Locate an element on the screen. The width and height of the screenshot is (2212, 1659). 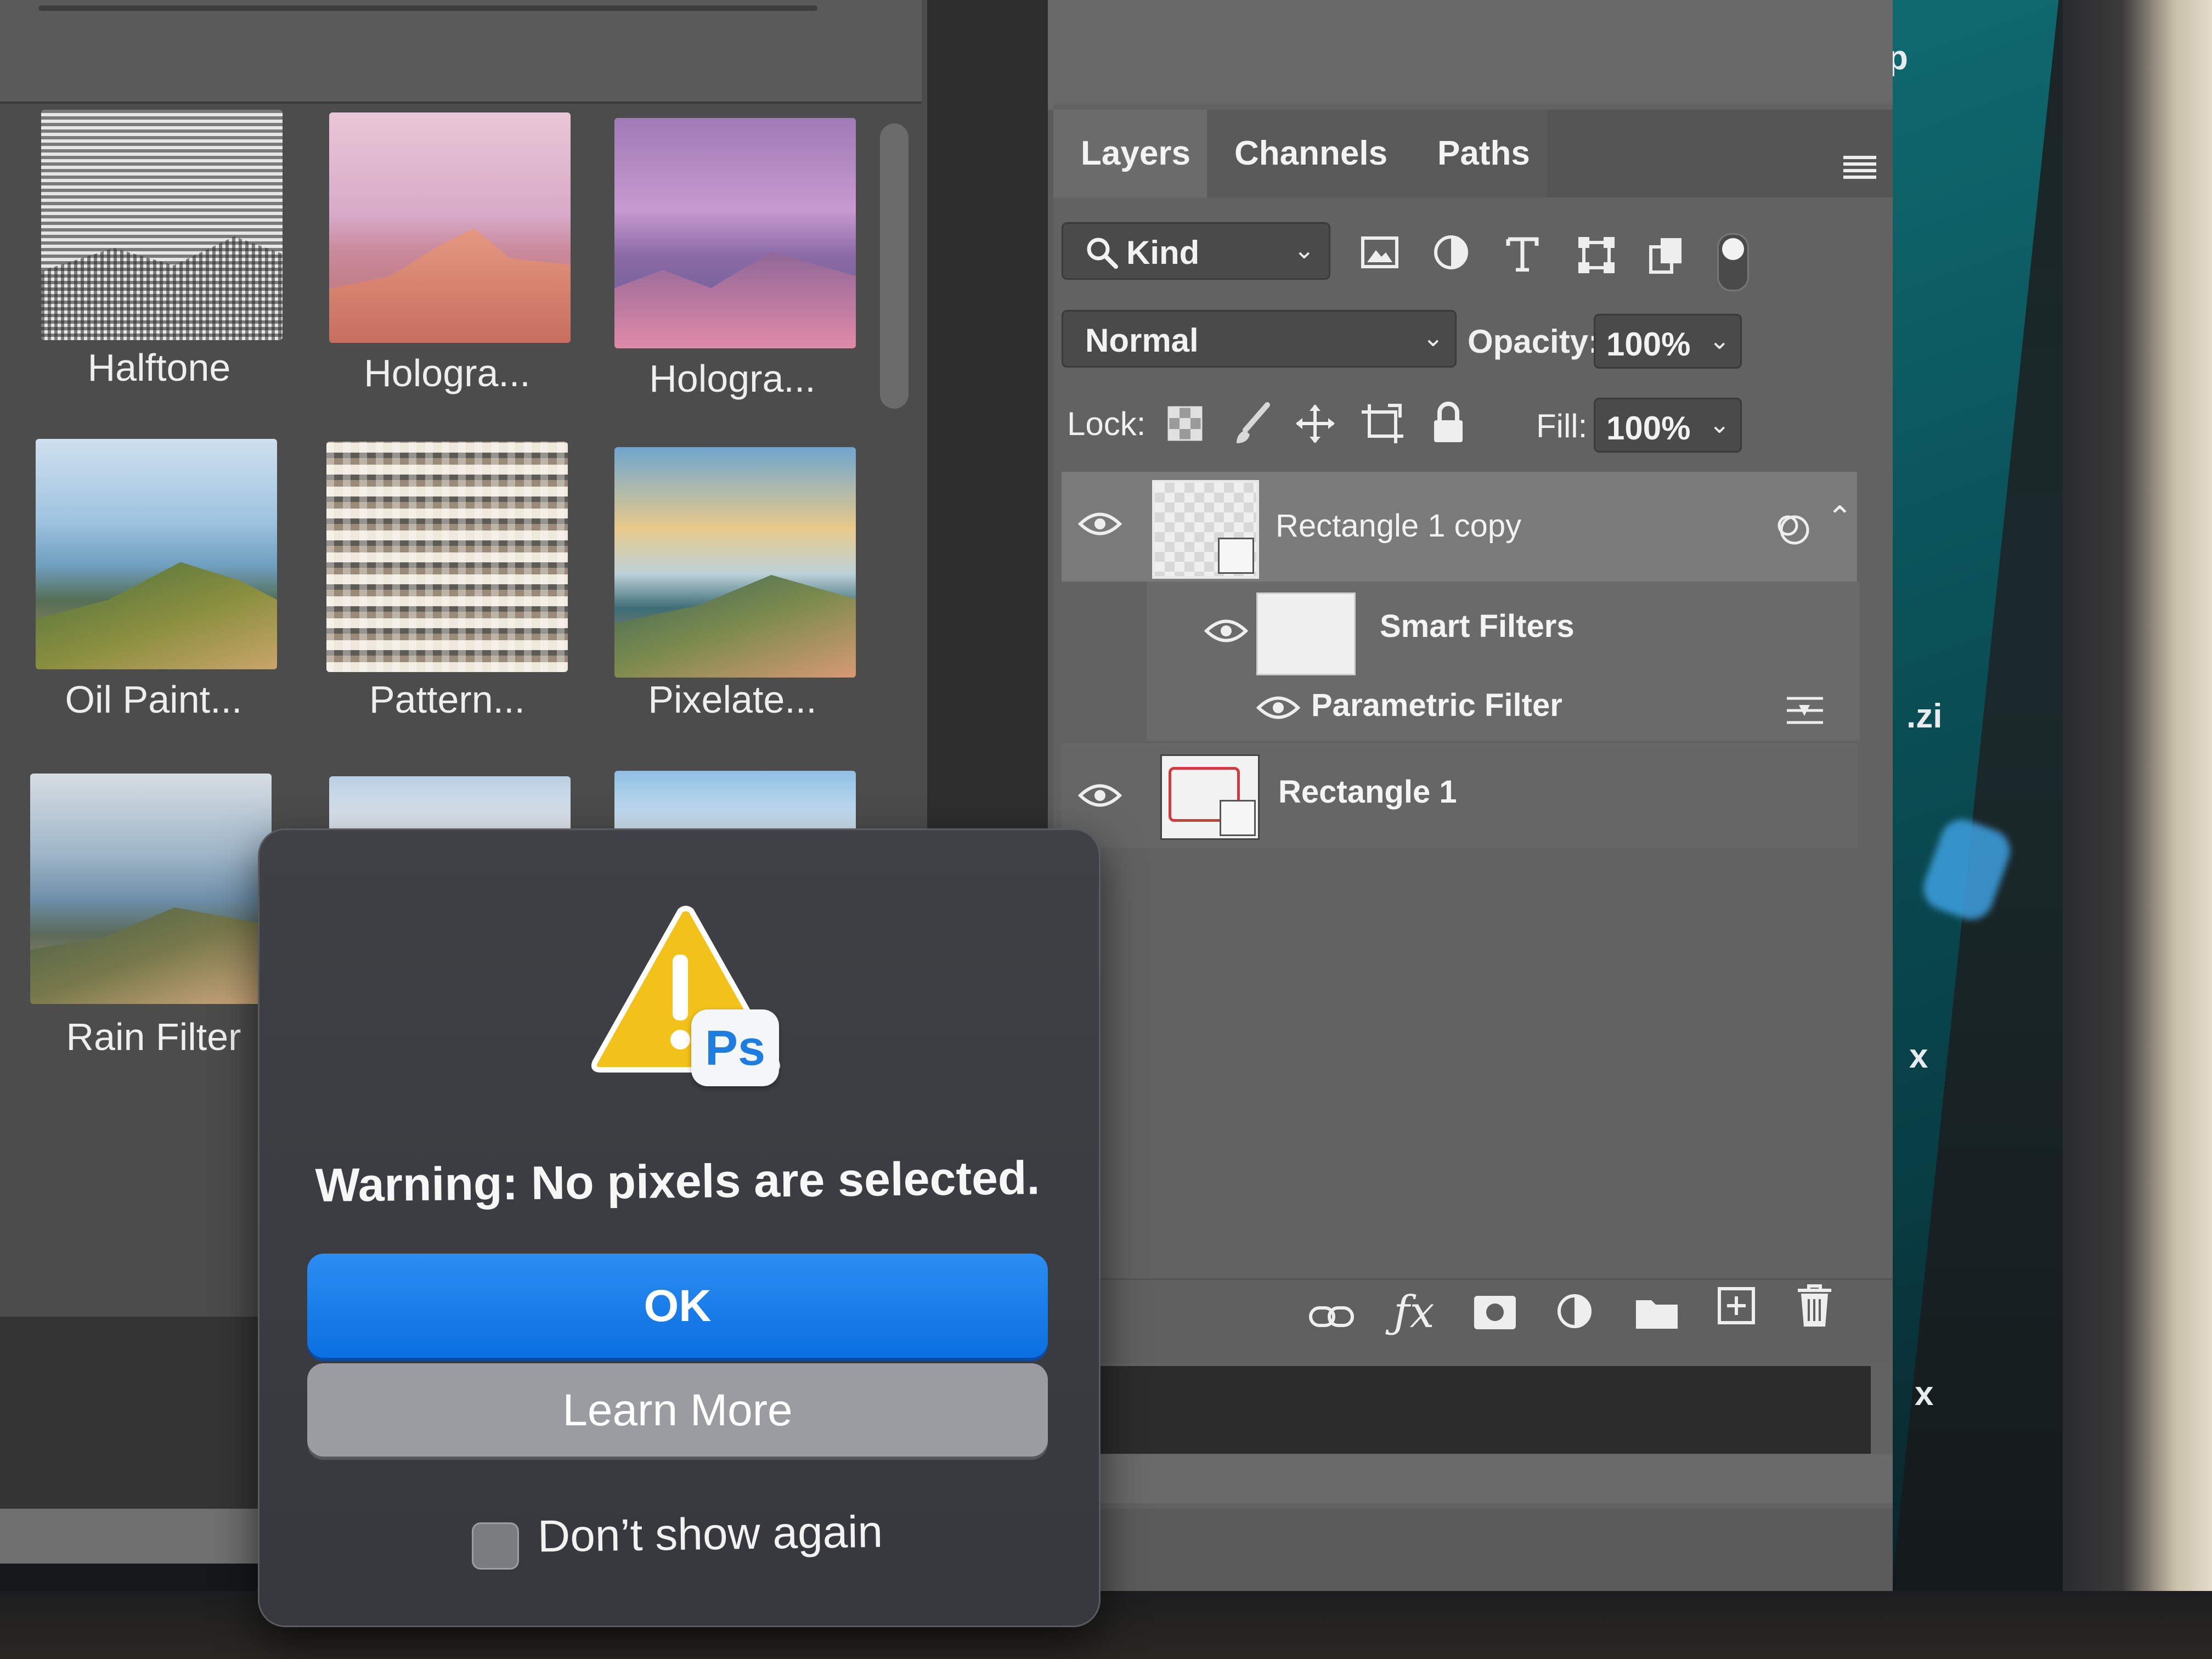
fill-label: Fill: is located at coordinates (1562, 426).